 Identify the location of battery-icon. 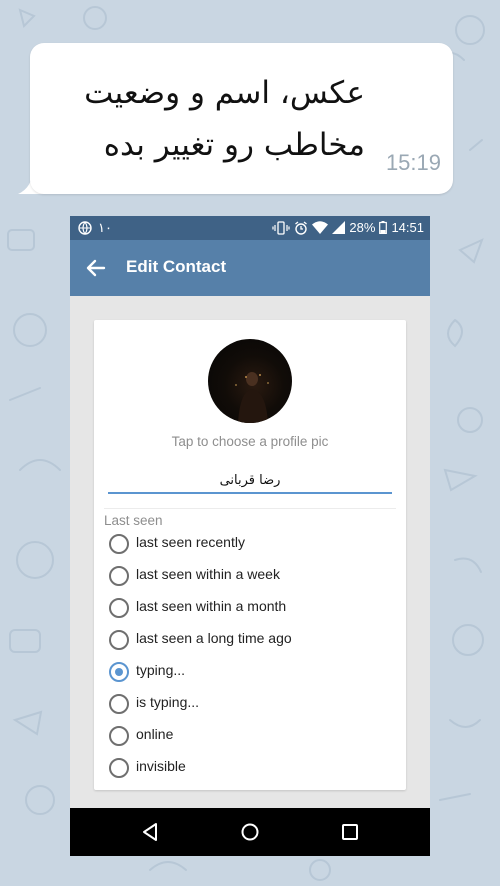
(383, 227).